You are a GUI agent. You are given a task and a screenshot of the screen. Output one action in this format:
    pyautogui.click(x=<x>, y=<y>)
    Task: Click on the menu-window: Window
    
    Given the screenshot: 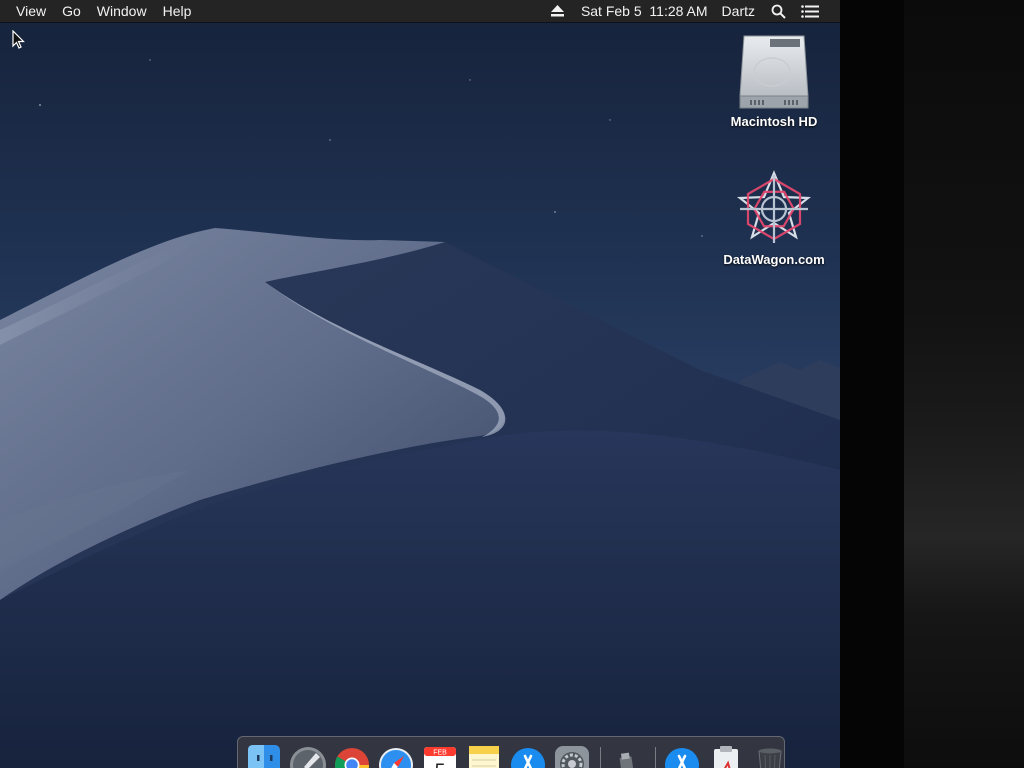 What is the action you would take?
    pyautogui.click(x=122, y=11)
    